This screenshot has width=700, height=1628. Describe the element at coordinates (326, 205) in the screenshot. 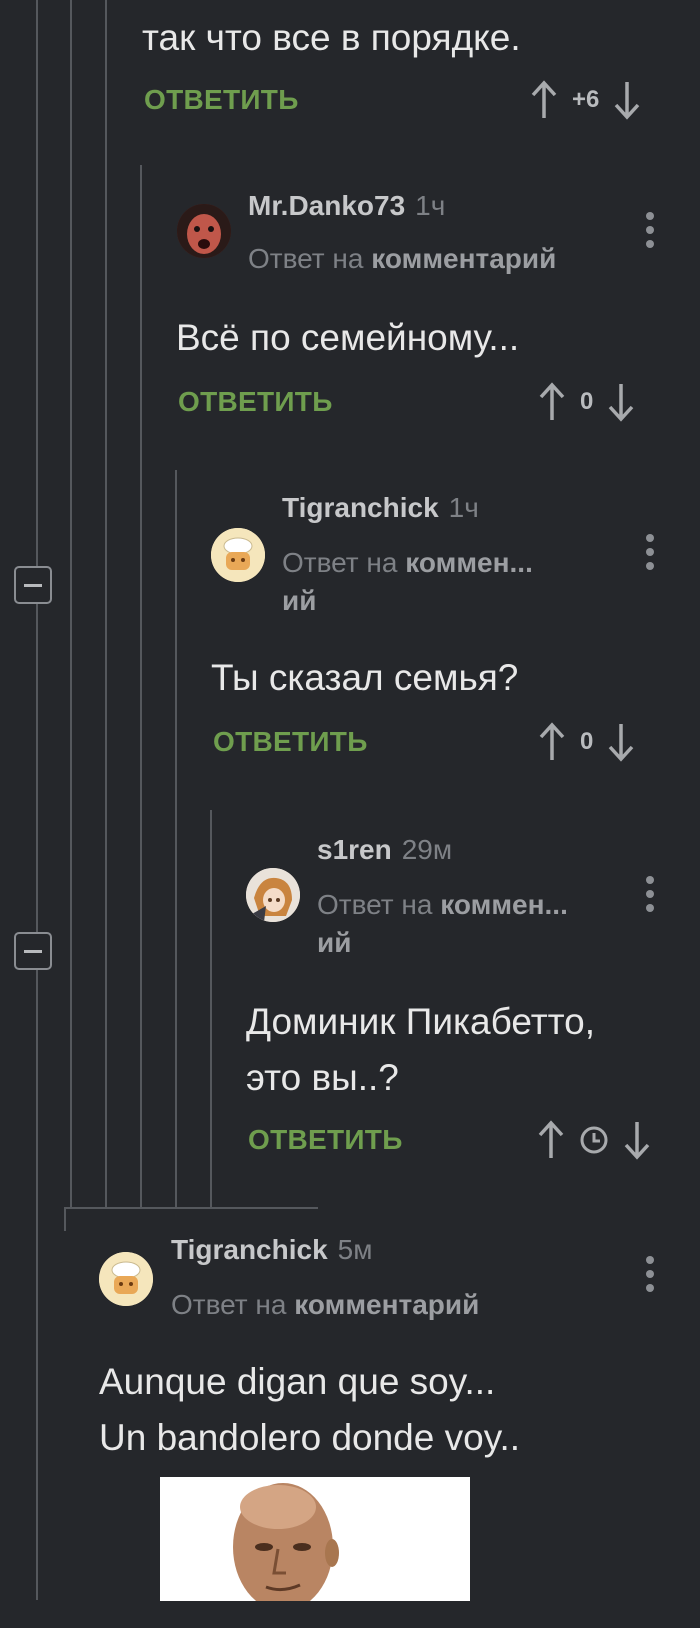

I see `author-name: Mr.Danko73` at that location.